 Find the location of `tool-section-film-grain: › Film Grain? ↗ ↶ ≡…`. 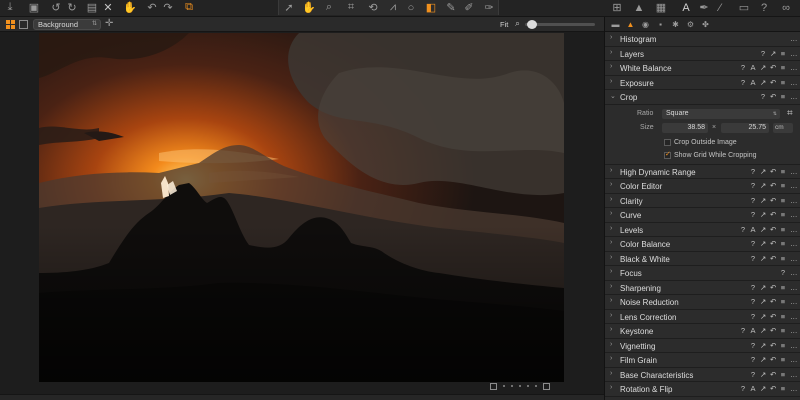

tool-section-film-grain: › Film Grain? ↗ ↶ ≡… is located at coordinates (702, 360).